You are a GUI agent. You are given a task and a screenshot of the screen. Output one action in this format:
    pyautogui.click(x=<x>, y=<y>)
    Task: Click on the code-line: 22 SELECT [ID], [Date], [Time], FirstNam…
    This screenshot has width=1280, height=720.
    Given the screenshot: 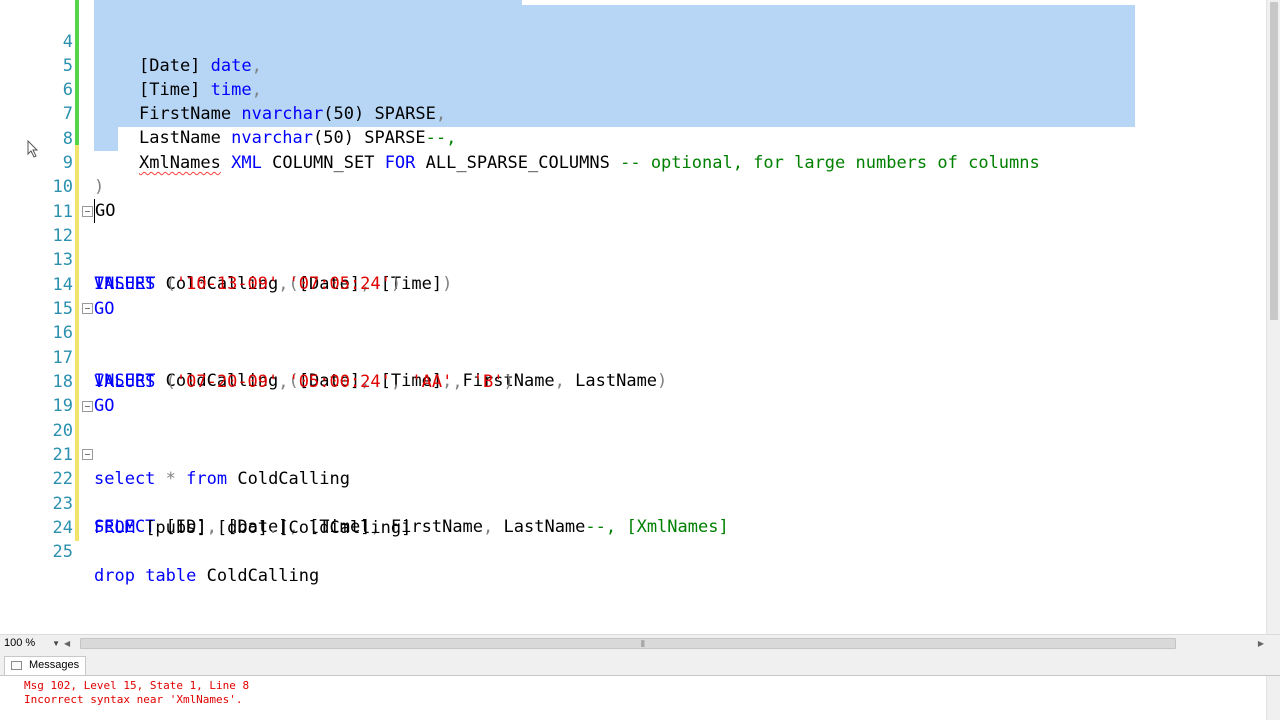 What is the action you would take?
    pyautogui.click(x=364, y=490)
    